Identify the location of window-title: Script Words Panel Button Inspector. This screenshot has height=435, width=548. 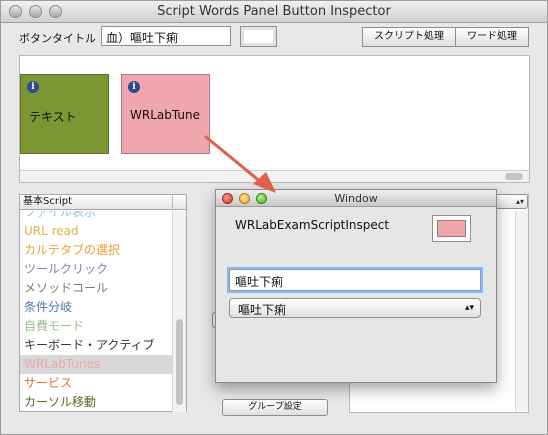
(274, 11).